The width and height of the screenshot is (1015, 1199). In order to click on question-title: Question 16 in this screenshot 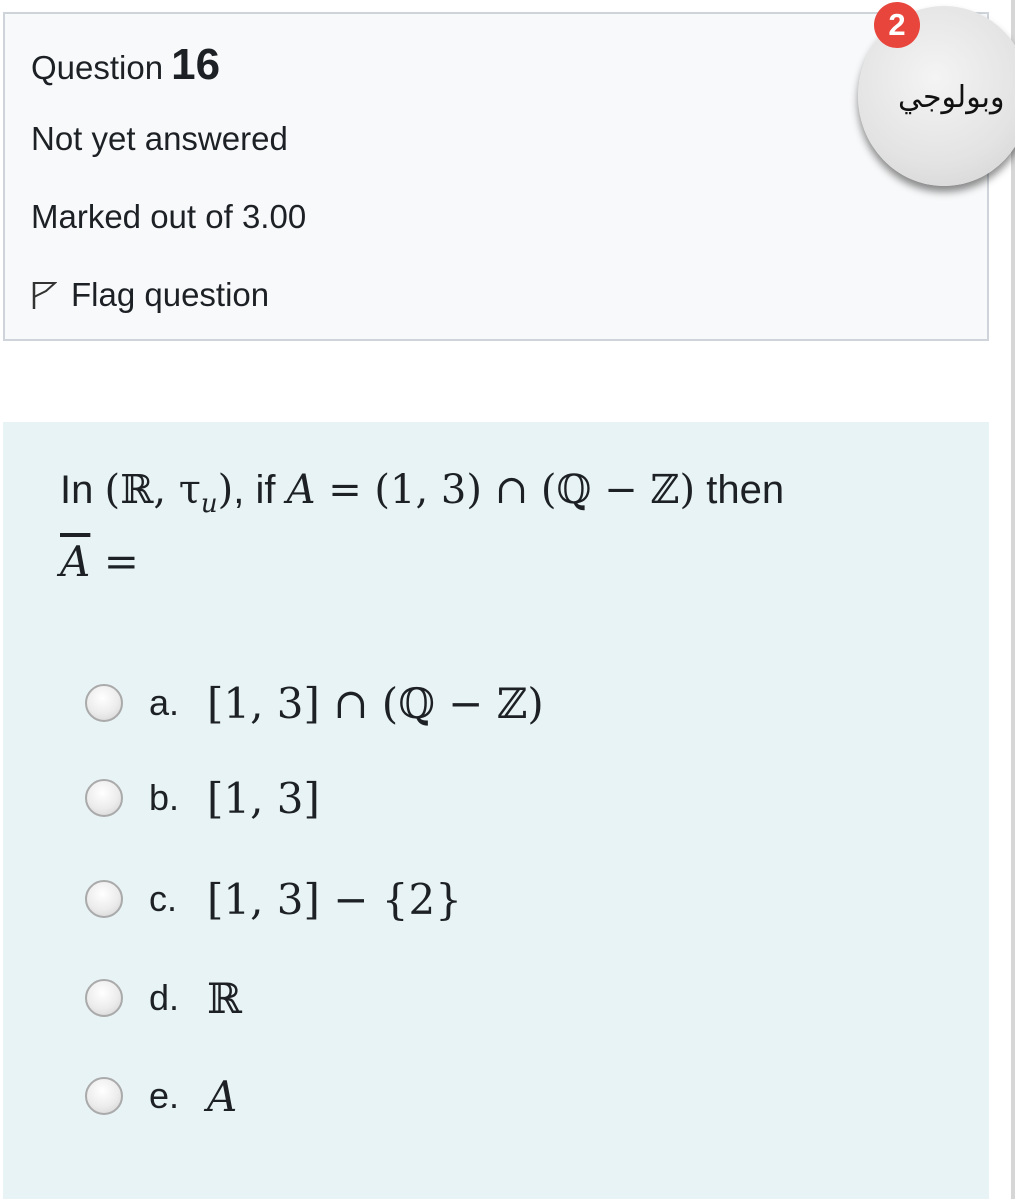, I will do `click(125, 65)`.